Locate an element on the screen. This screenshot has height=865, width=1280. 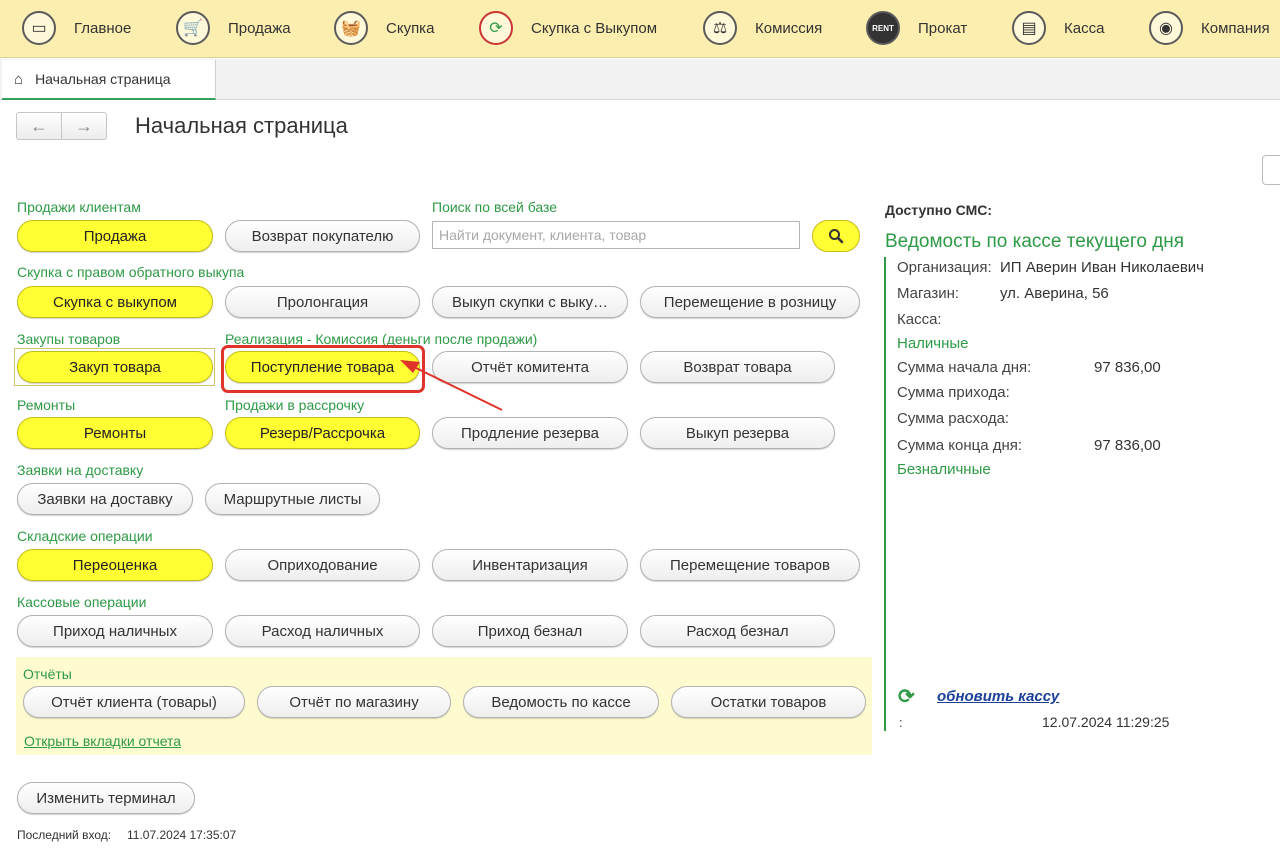
delivery-orders-button: Заявки на доставку is located at coordinates (105, 499).